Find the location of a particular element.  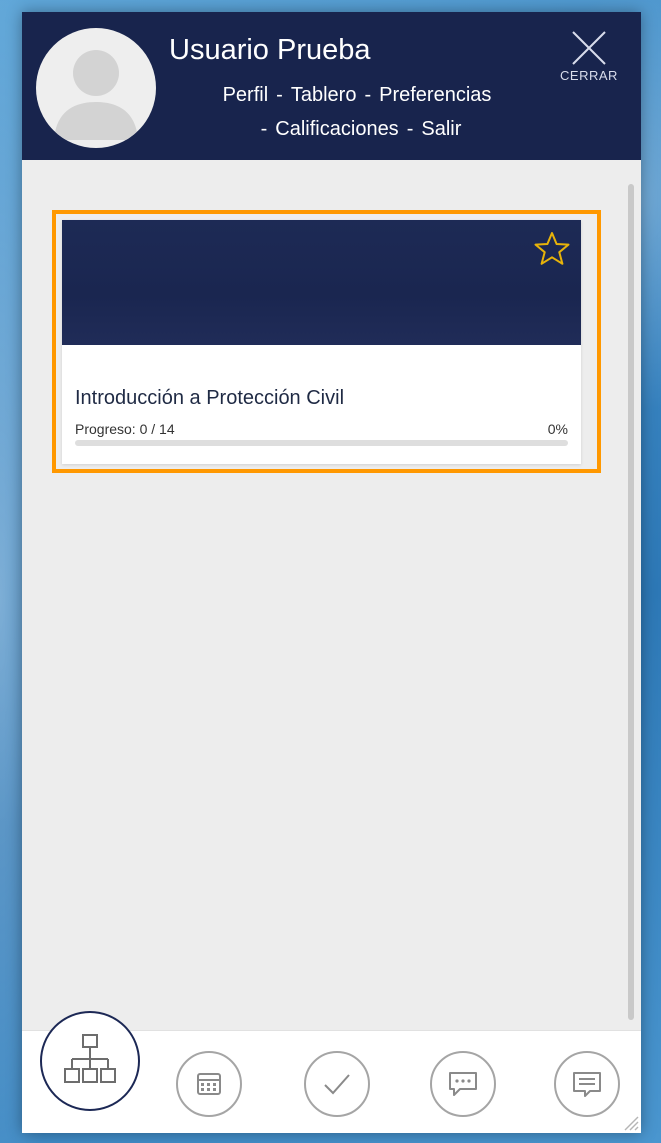

chat-button is located at coordinates (463, 1084).